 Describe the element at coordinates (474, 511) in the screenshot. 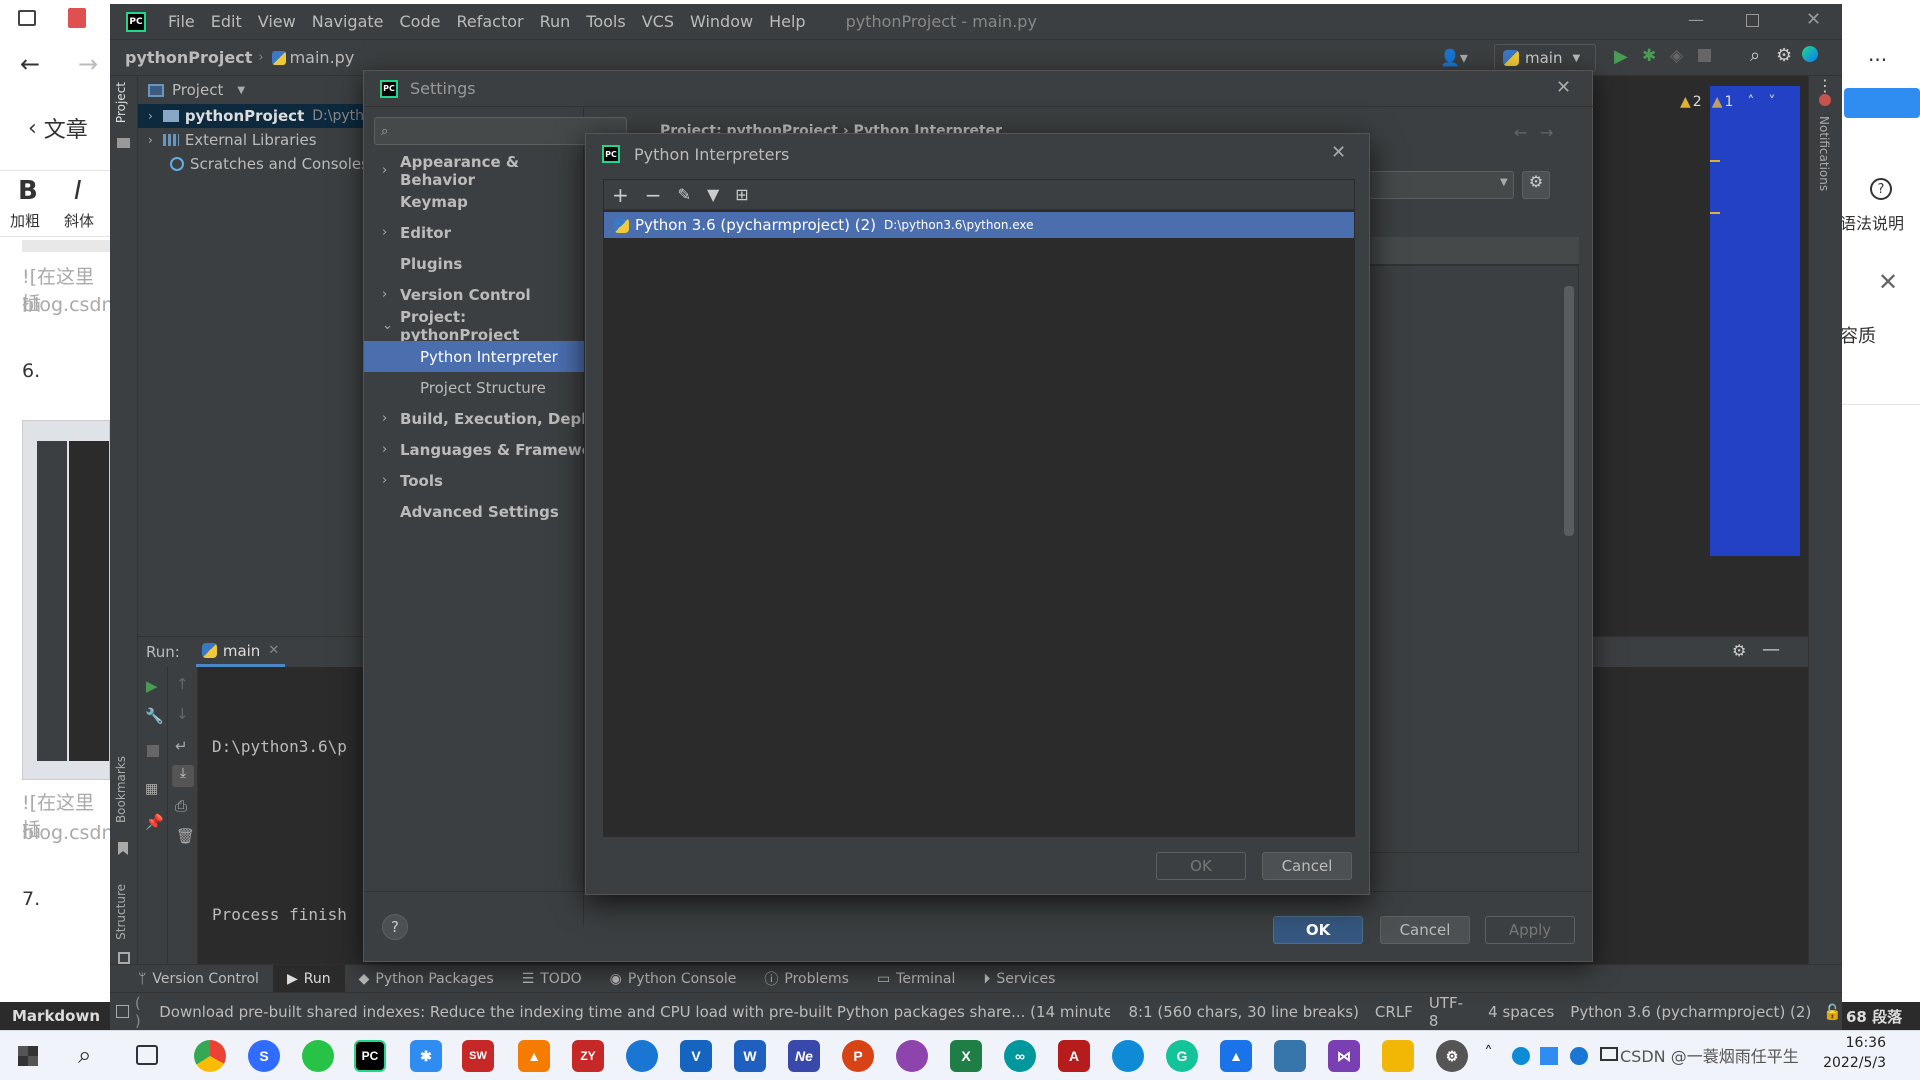

I see `tree-advanced-settings: Advanced Settings` at that location.